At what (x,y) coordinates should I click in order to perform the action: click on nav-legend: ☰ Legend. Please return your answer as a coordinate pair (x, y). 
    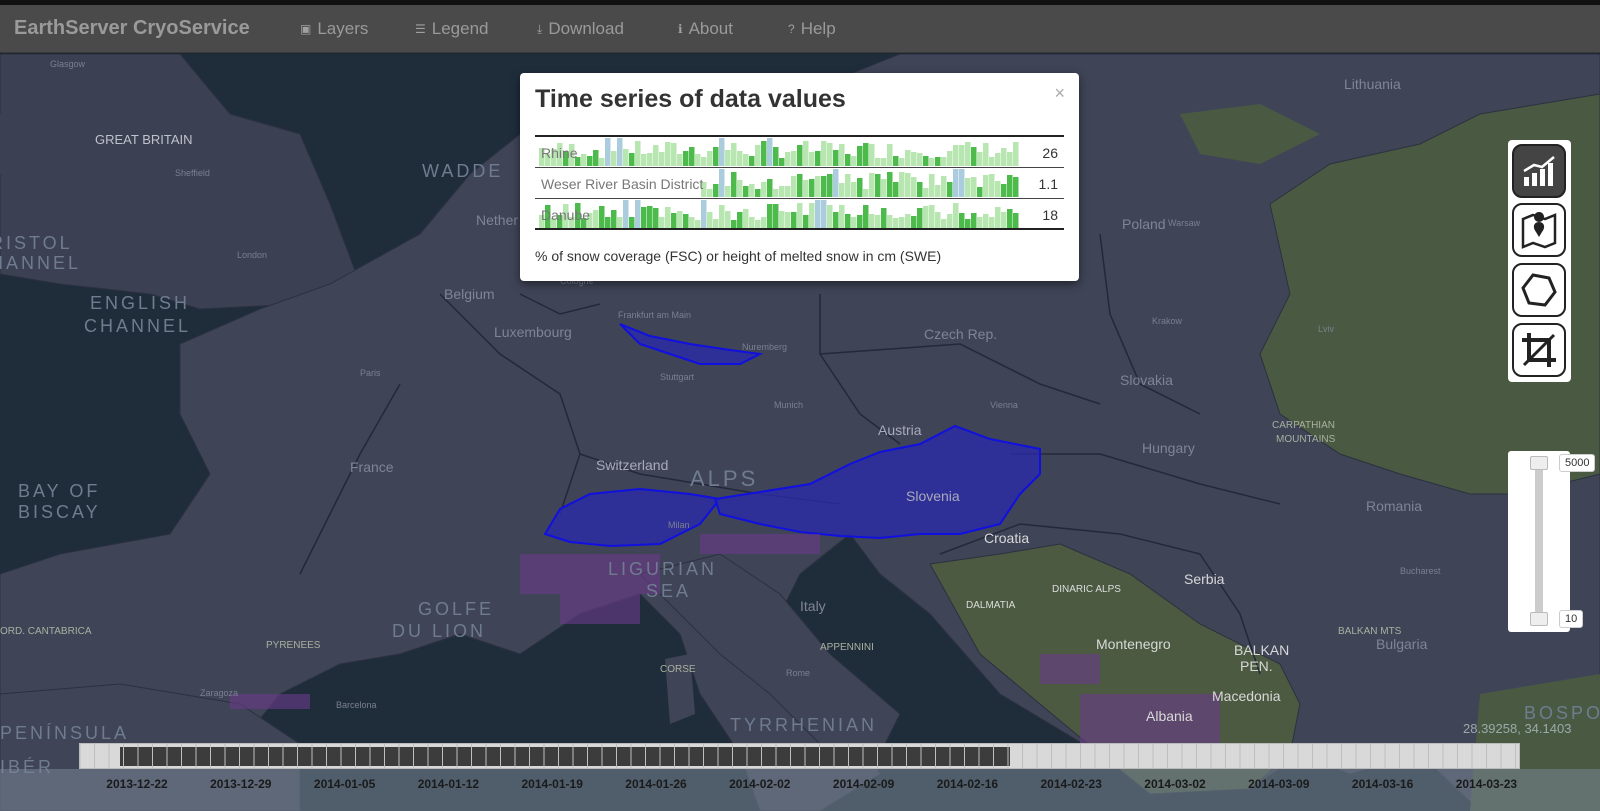
    Looking at the image, I should click on (452, 29).